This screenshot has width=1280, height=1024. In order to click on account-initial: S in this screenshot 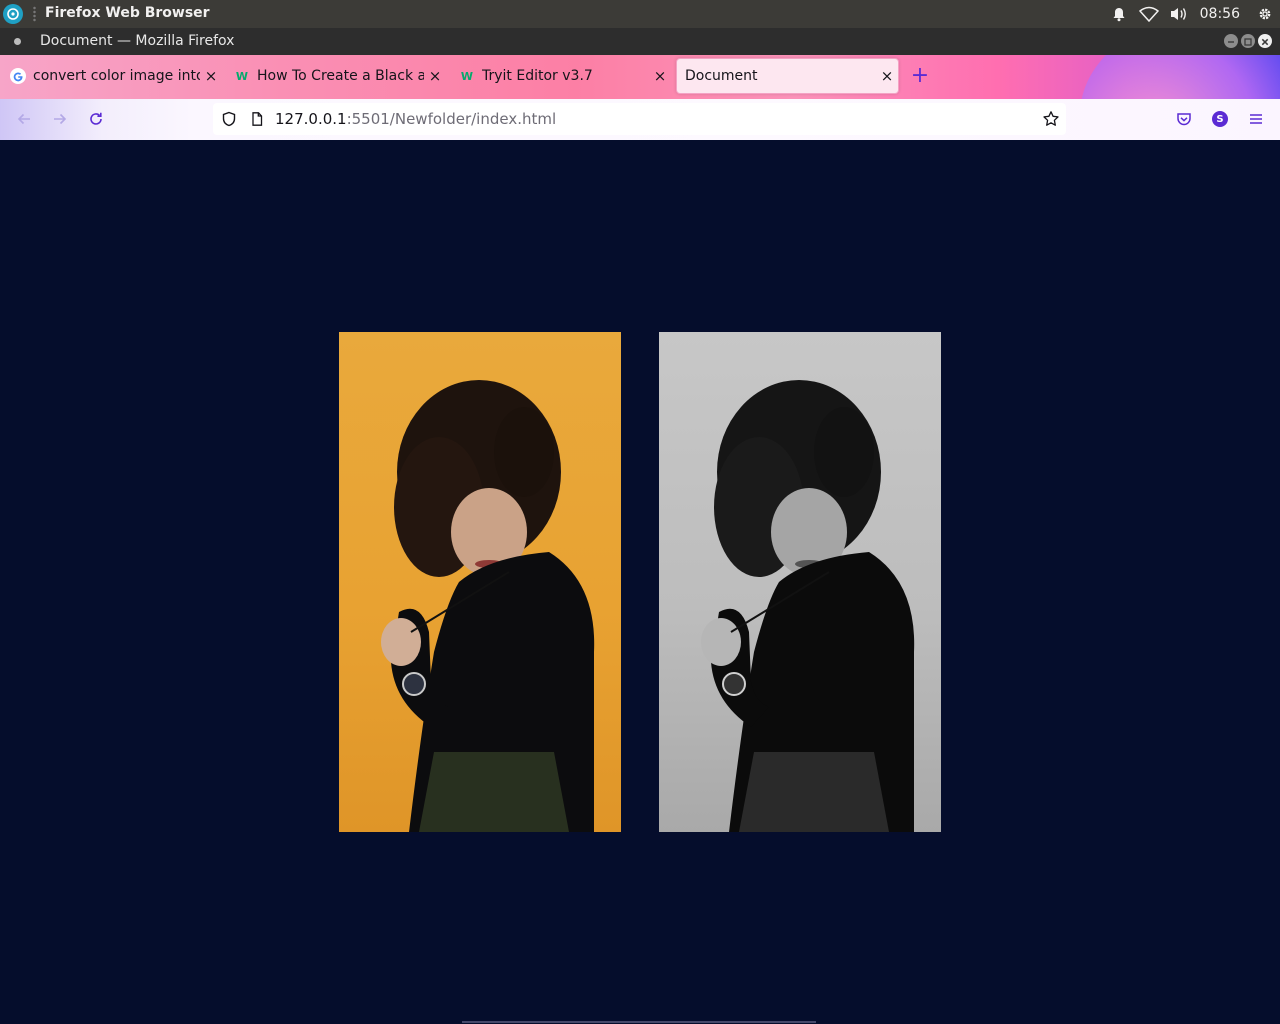, I will do `click(1220, 119)`.